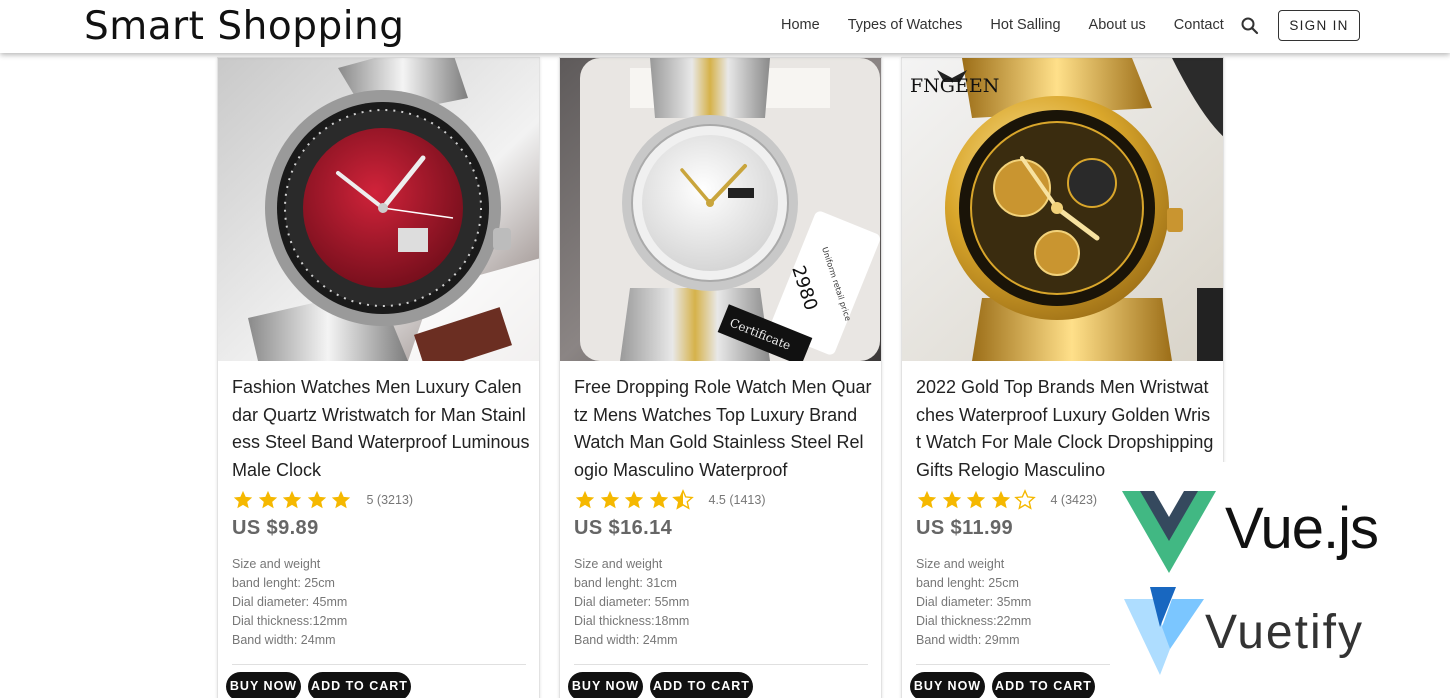 The image size is (1450, 698). Describe the element at coordinates (669, 500) in the screenshot. I see `star-rating: 4.5 (1413)` at that location.